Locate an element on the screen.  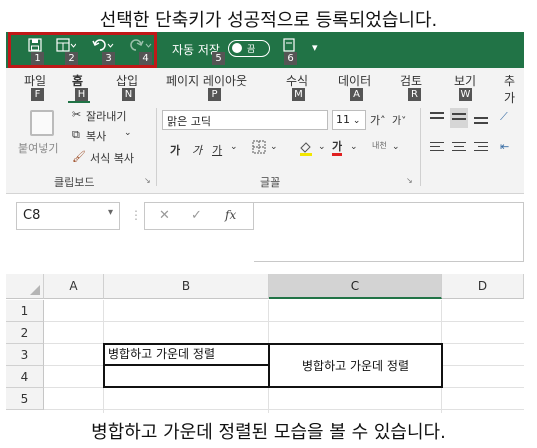
quick-access-toolbar: 1 2 3 4 자동 저장 끔 5 6 ▾ is located at coordinates (265, 50).